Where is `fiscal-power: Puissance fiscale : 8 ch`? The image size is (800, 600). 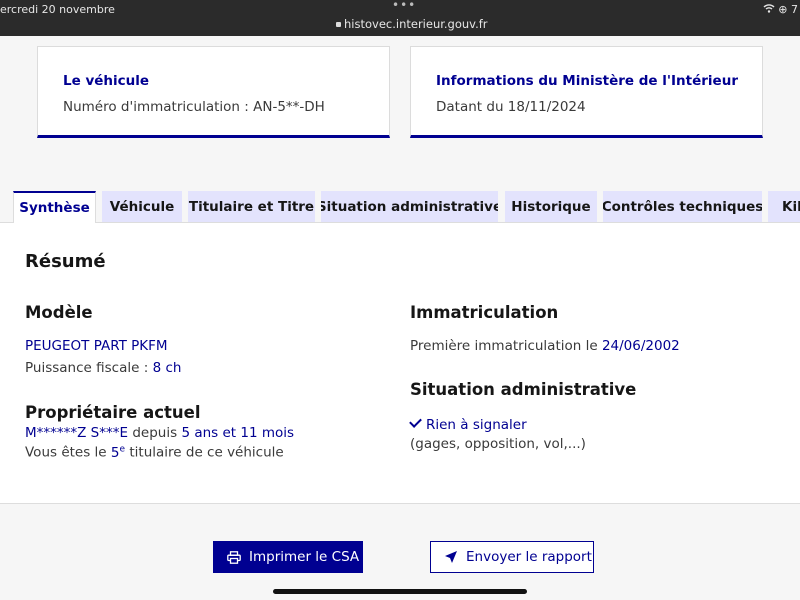 fiscal-power: Puissance fiscale : 8 ch is located at coordinates (103, 368).